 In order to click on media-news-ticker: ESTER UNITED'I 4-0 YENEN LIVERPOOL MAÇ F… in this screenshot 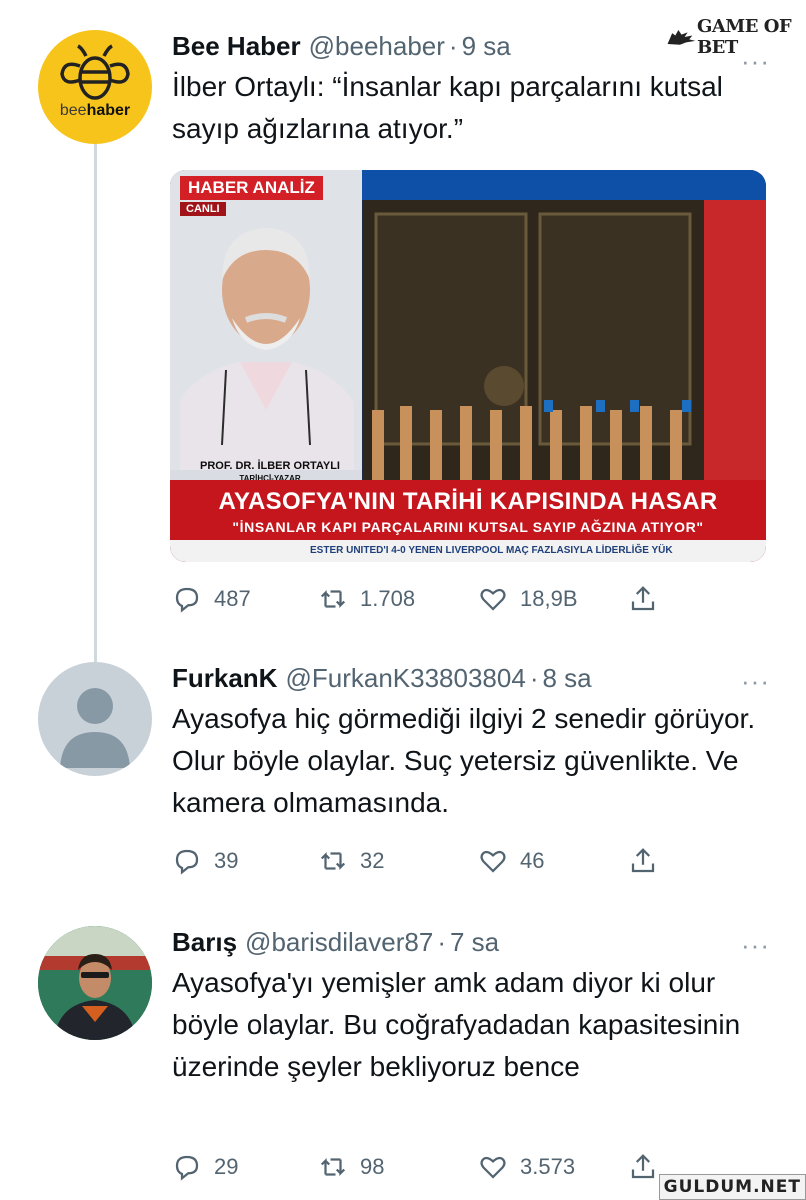, I will do `click(468, 551)`.